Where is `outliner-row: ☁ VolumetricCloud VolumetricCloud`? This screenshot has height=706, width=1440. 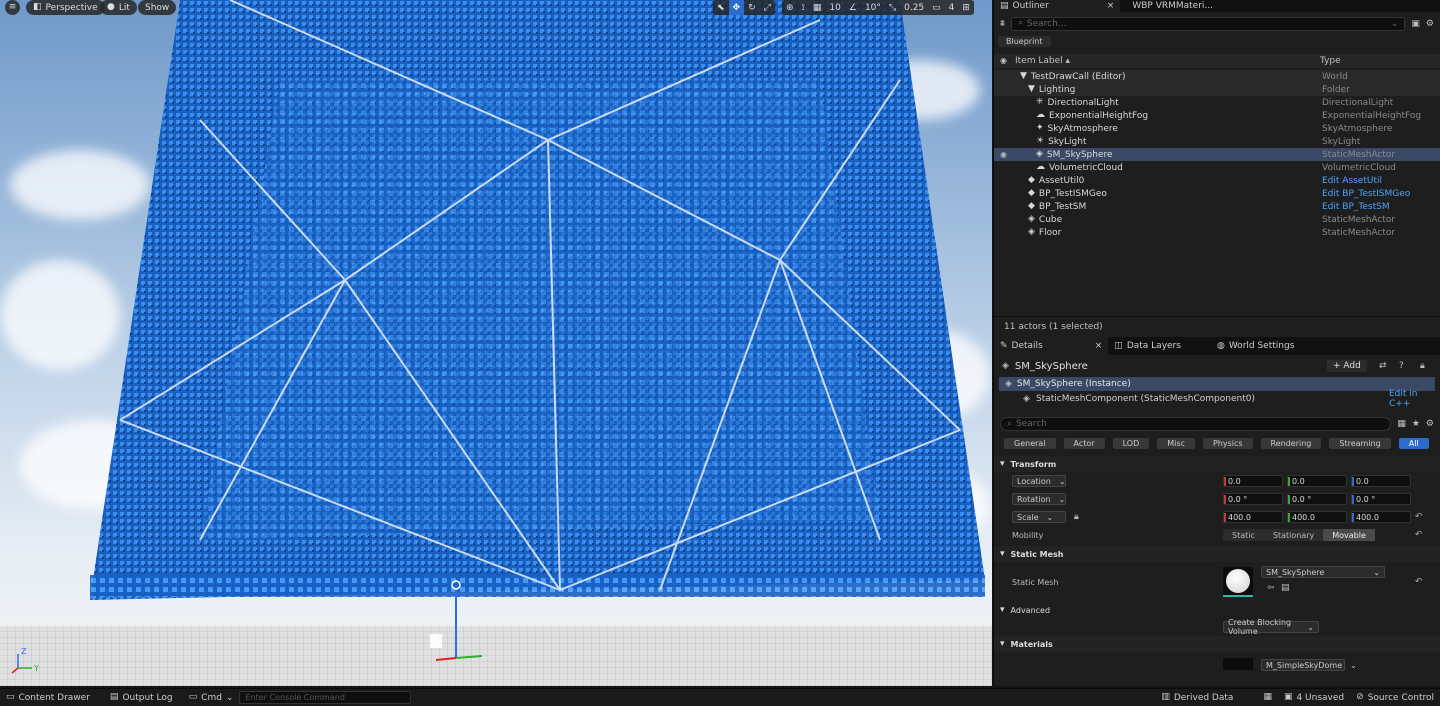 outliner-row: ☁ VolumetricCloud VolumetricCloud is located at coordinates (1217, 167).